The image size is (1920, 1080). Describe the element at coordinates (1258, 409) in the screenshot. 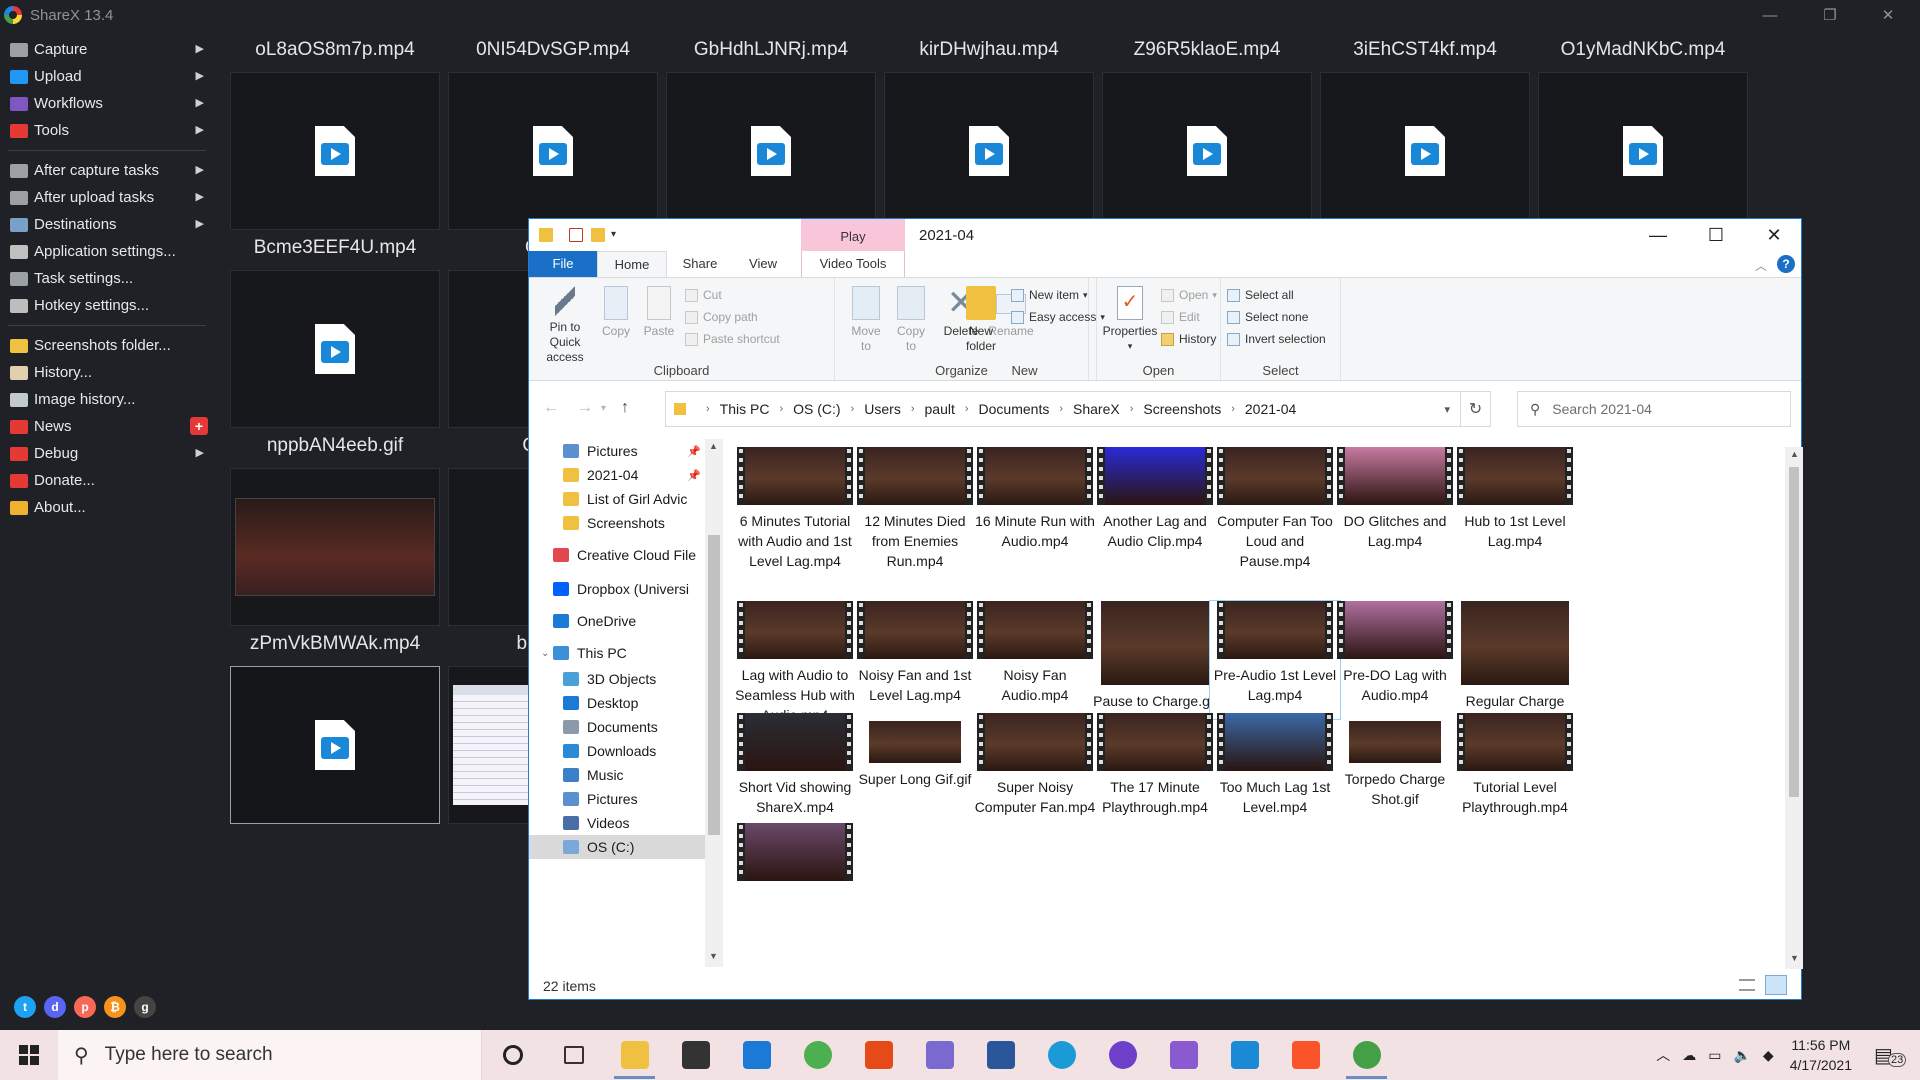

I see `breadcrumb-item: › 2021-04` at that location.